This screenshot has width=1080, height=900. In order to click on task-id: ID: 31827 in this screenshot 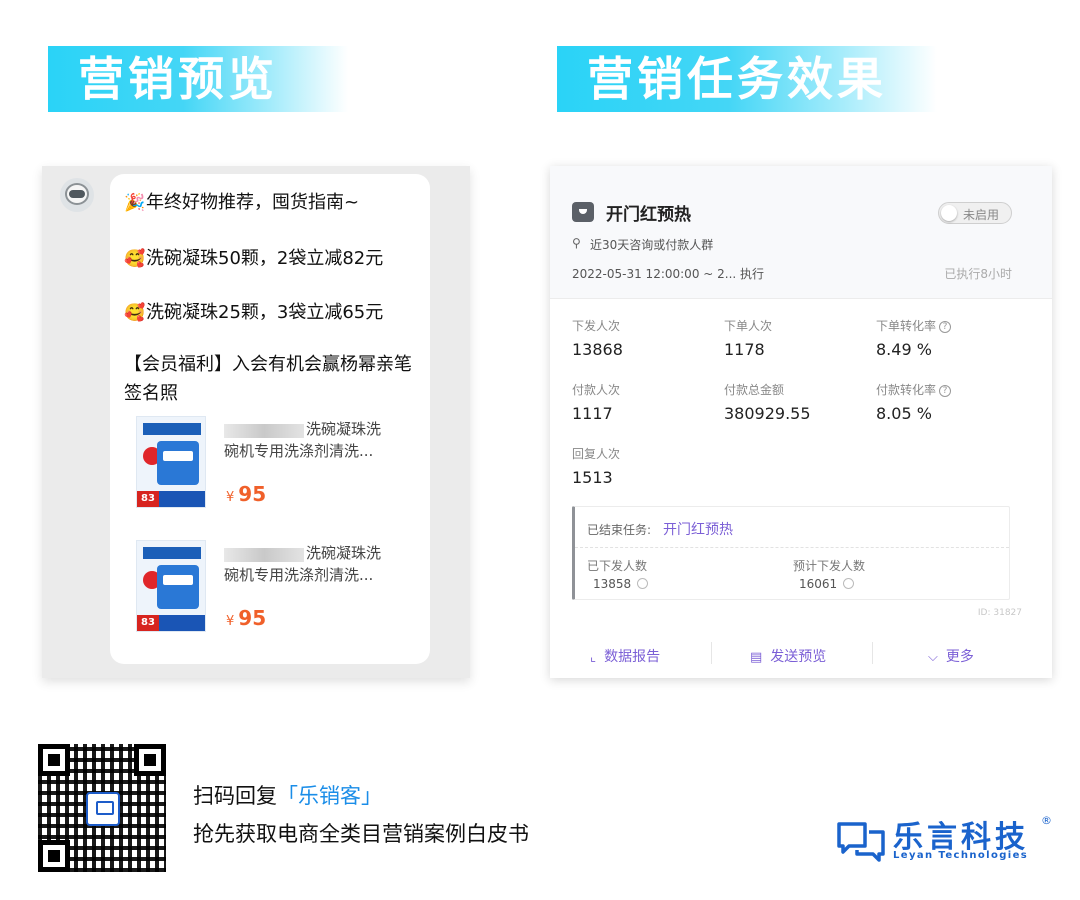, I will do `click(999, 613)`.